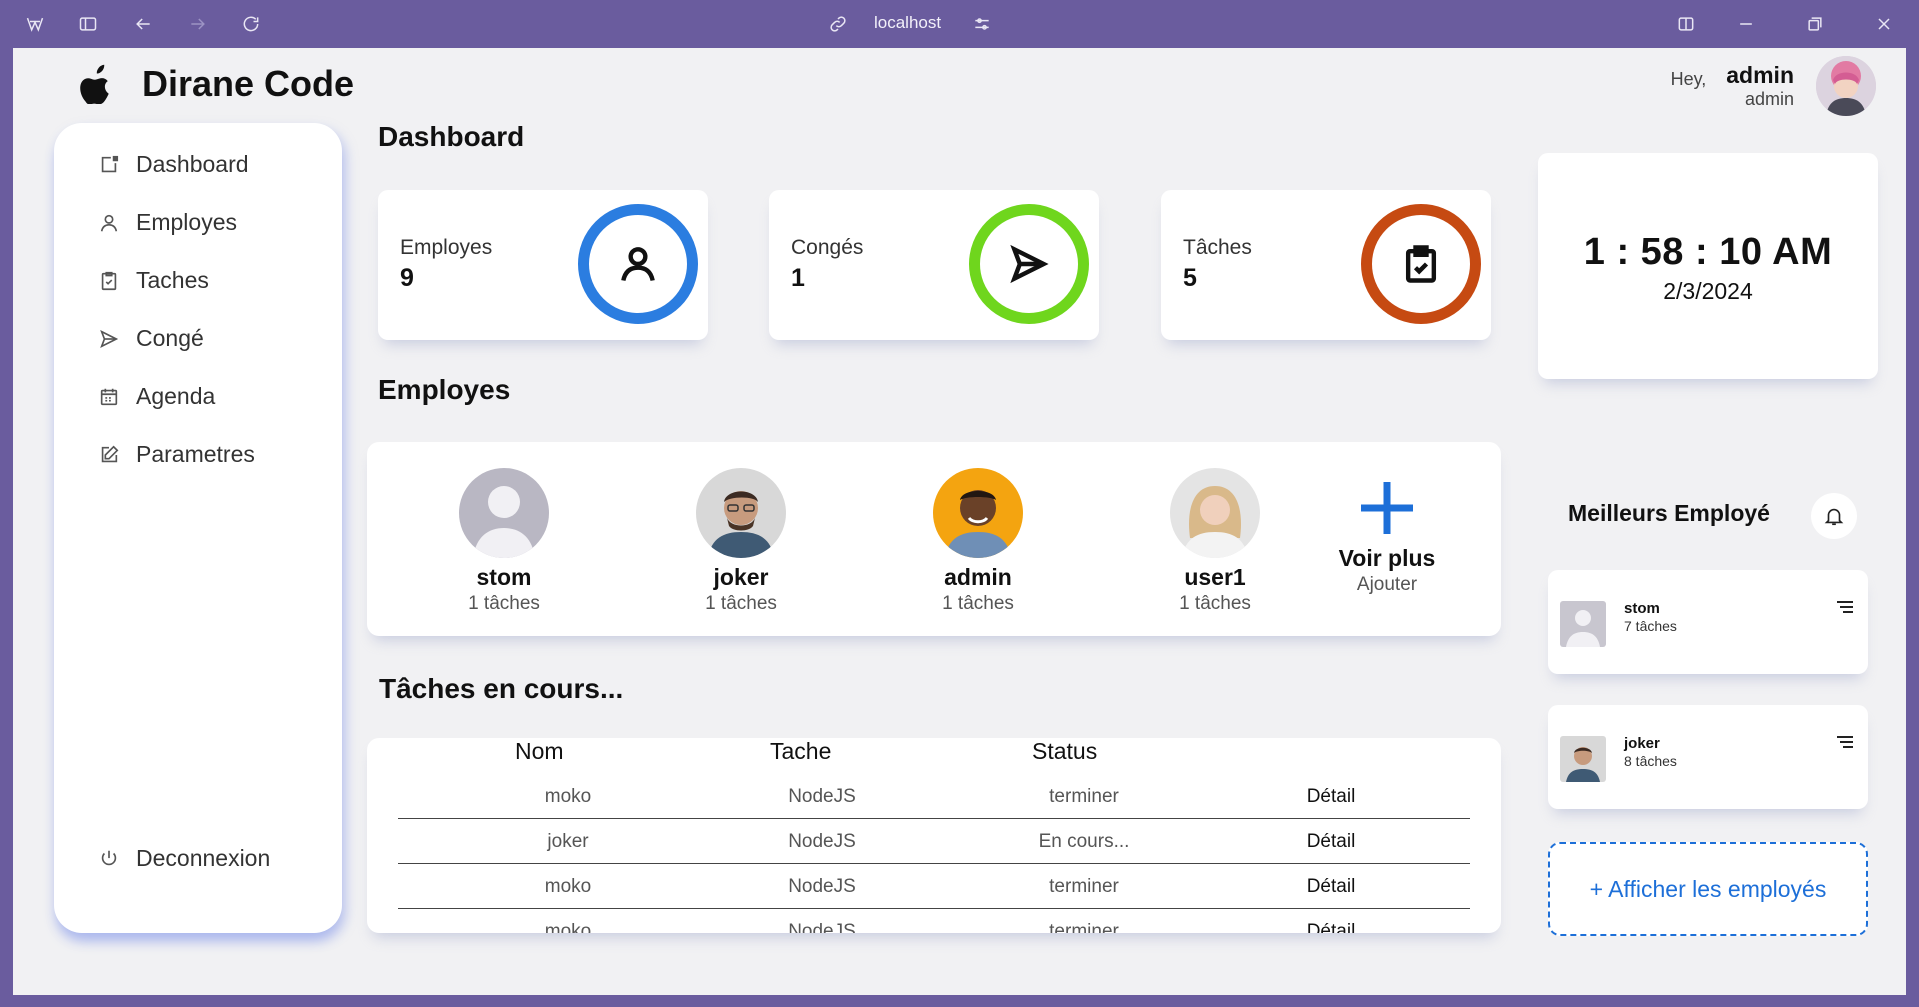 Image resolution: width=1919 pixels, height=1007 pixels. What do you see at coordinates (1708, 252) in the screenshot?
I see `clock-time: 1 : 58 : 10 AM` at bounding box center [1708, 252].